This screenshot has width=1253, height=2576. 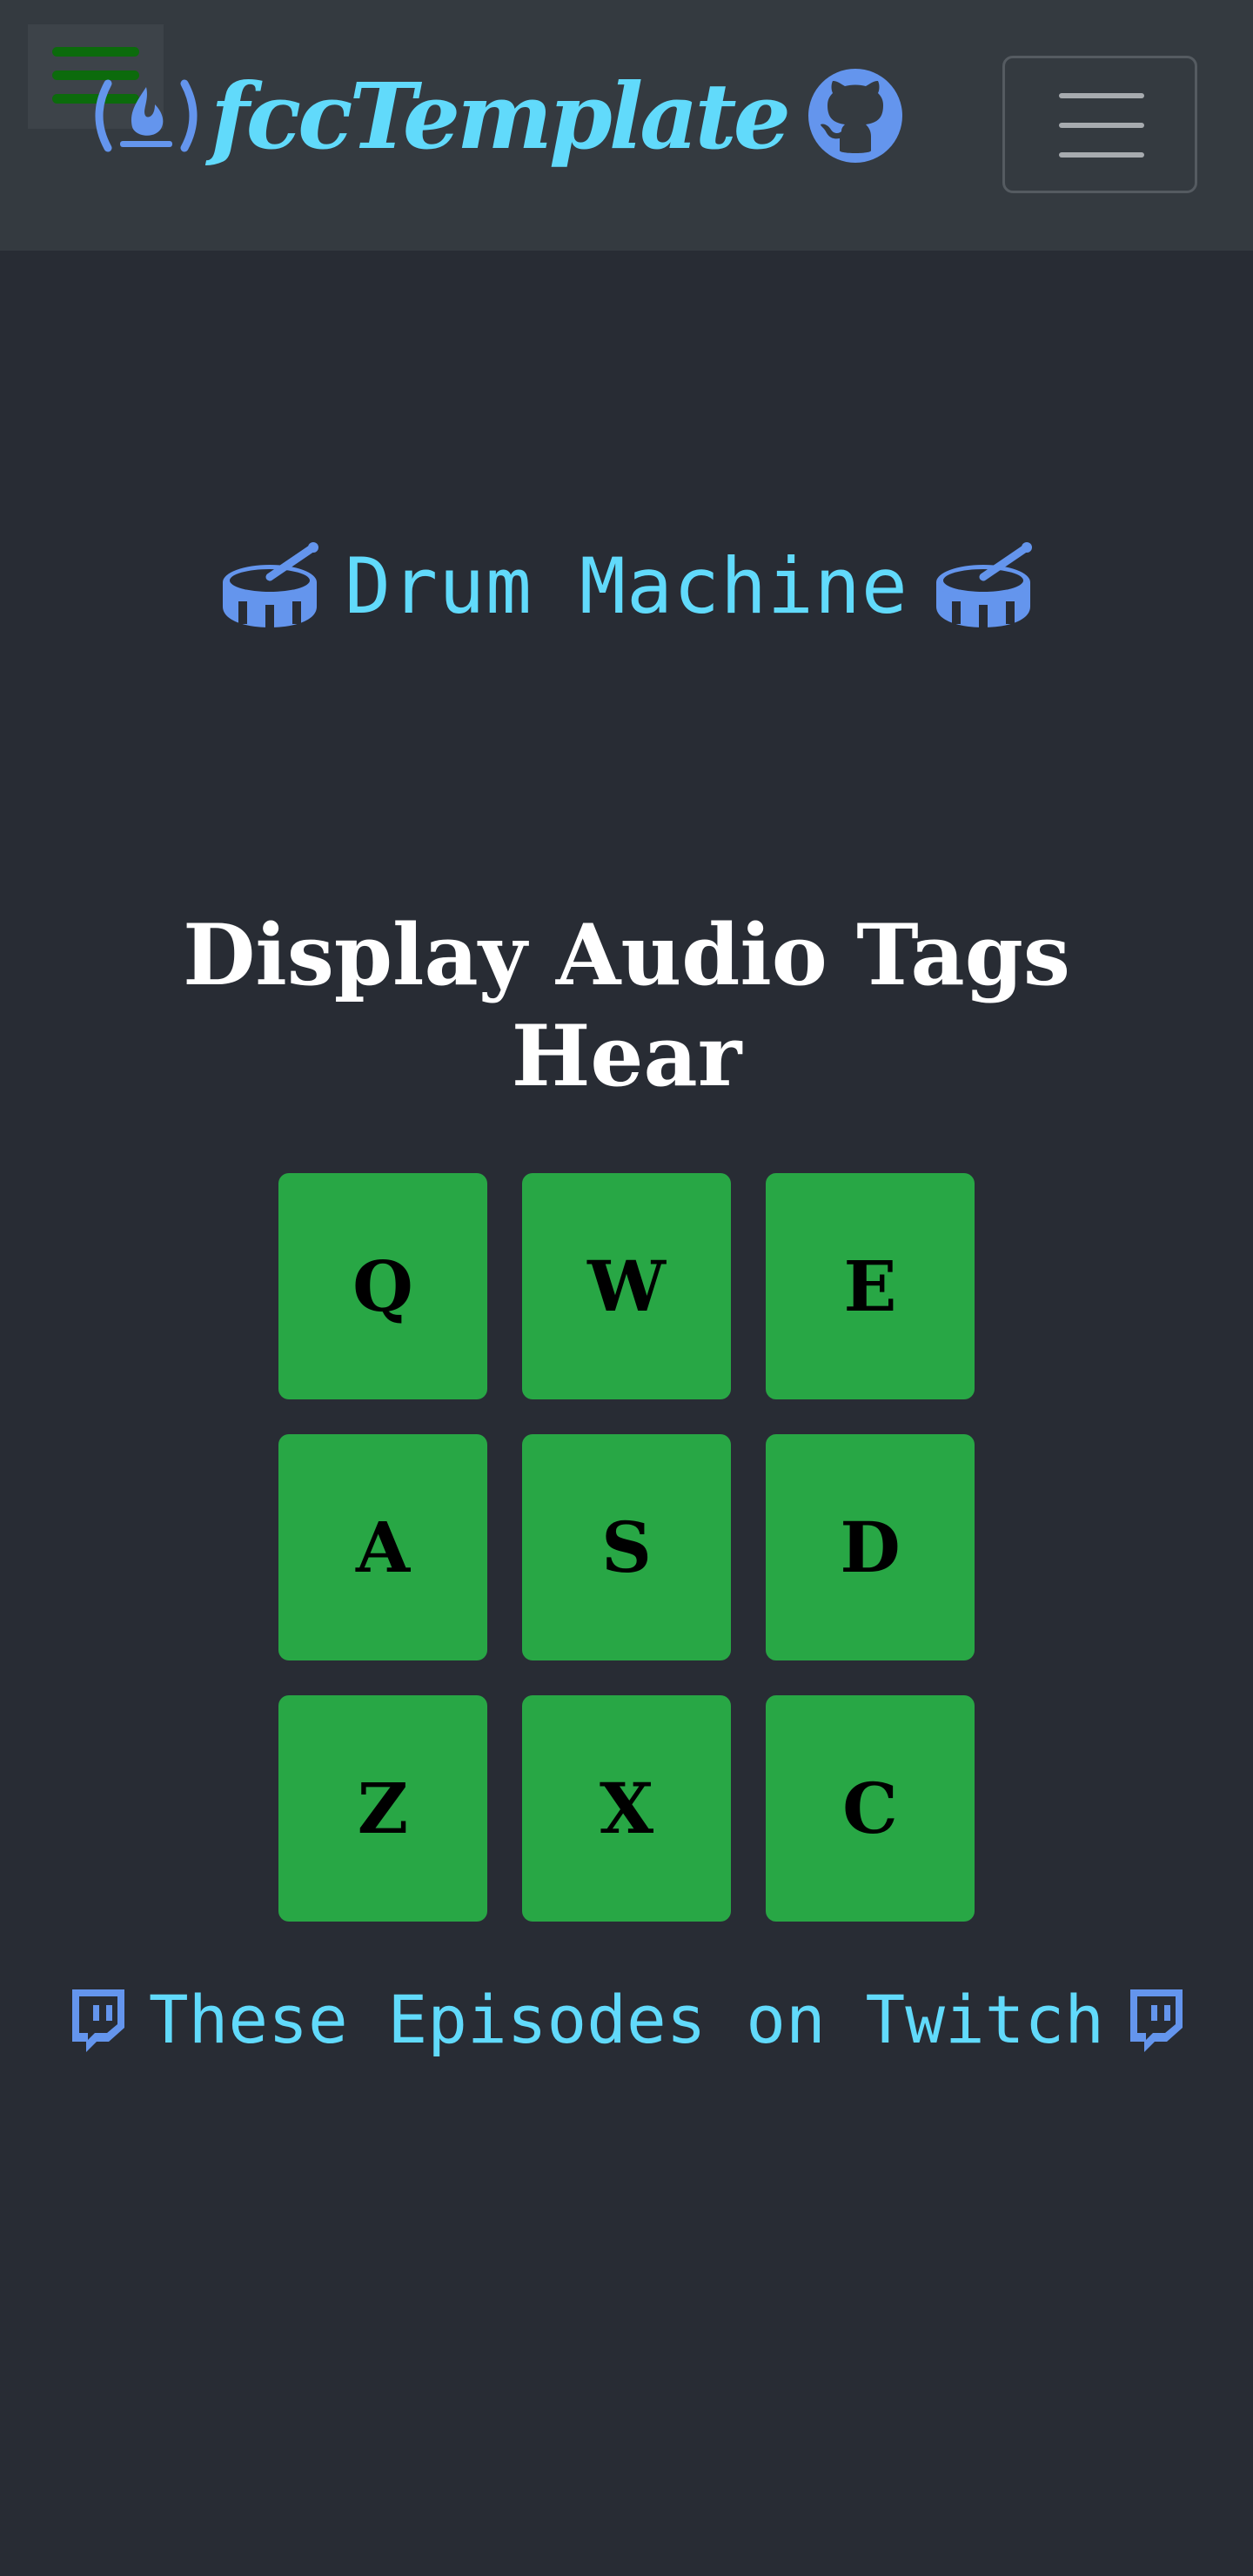 I want to click on drum-pad-s: S, so click(x=626, y=1547).